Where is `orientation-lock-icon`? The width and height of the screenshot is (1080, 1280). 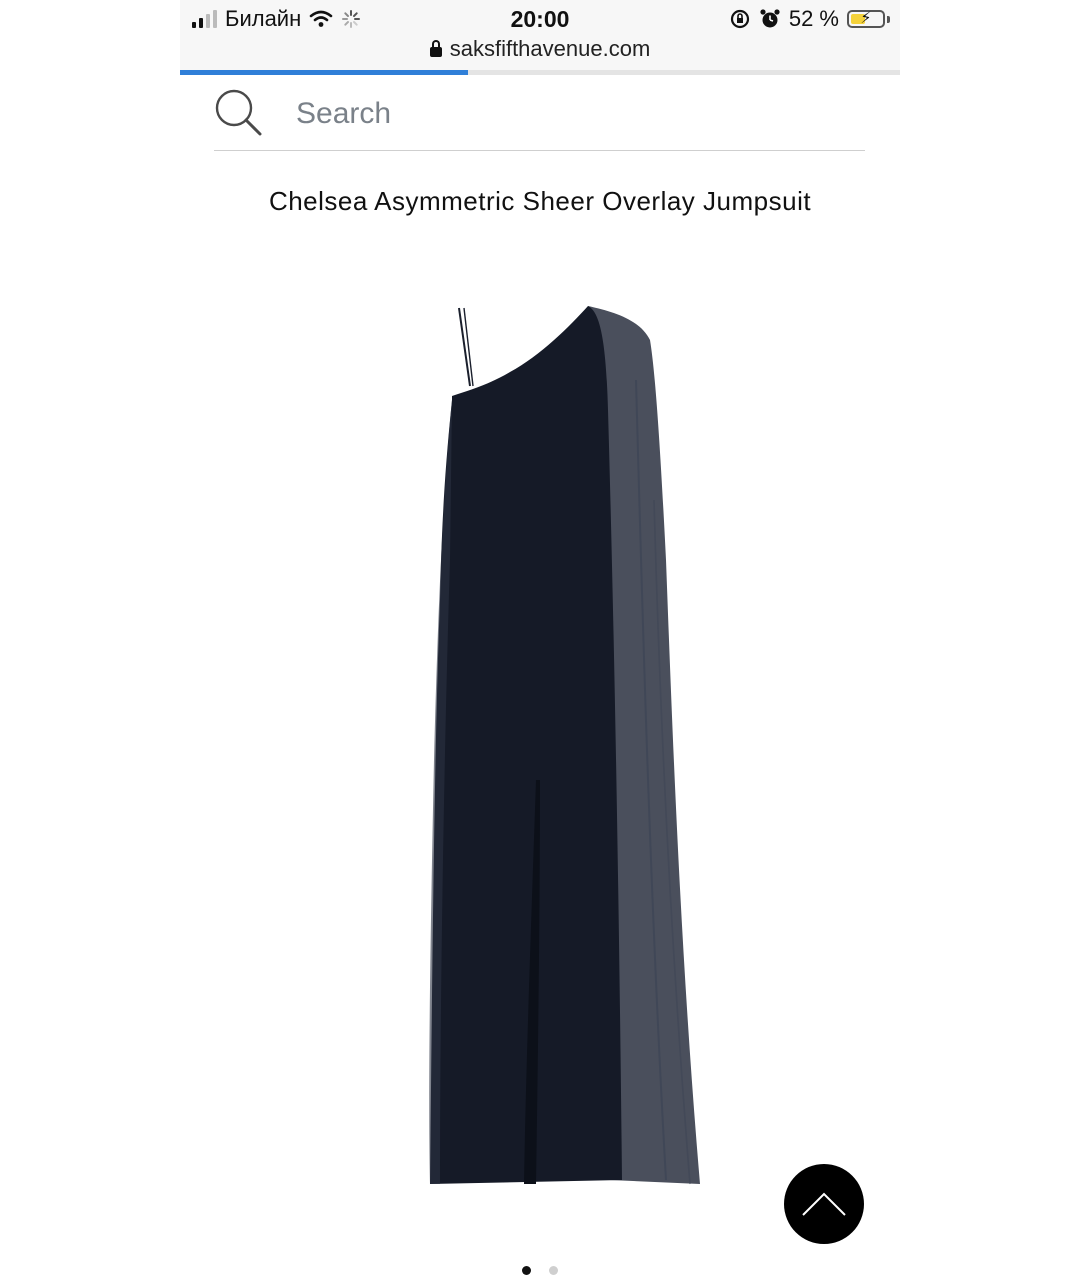 orientation-lock-icon is located at coordinates (739, 19).